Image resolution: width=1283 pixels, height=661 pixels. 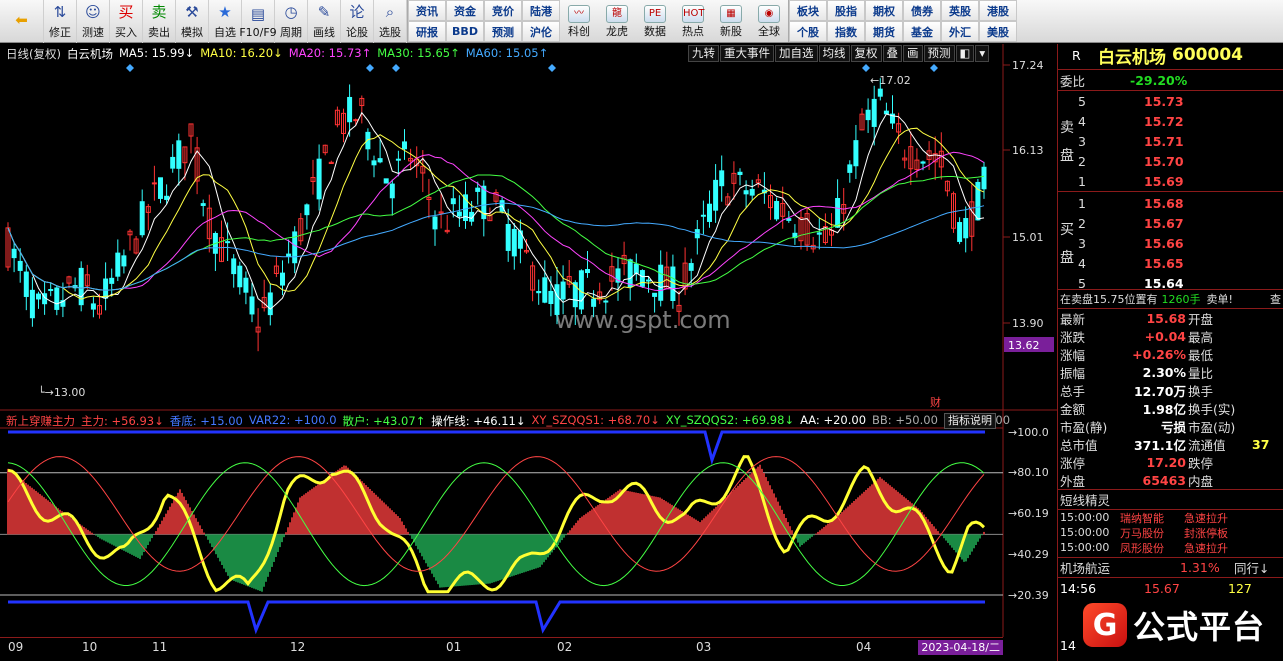 I want to click on feature-button: 龍龙虎, so click(x=617, y=21).